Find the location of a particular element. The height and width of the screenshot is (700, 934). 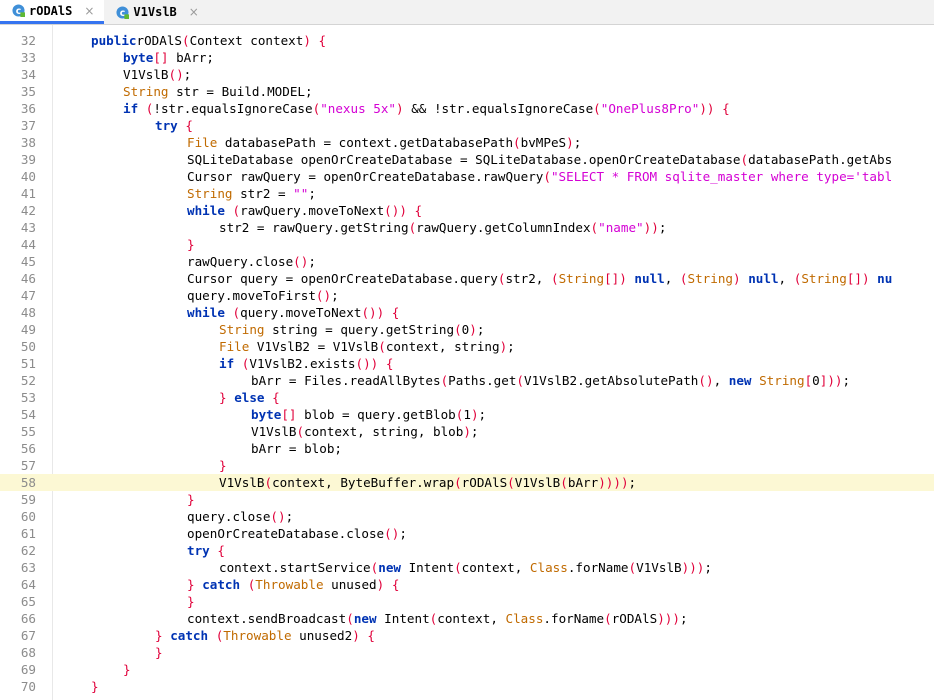

code-line: 51 if (V1VslB2.exists()) { is located at coordinates (467, 363).